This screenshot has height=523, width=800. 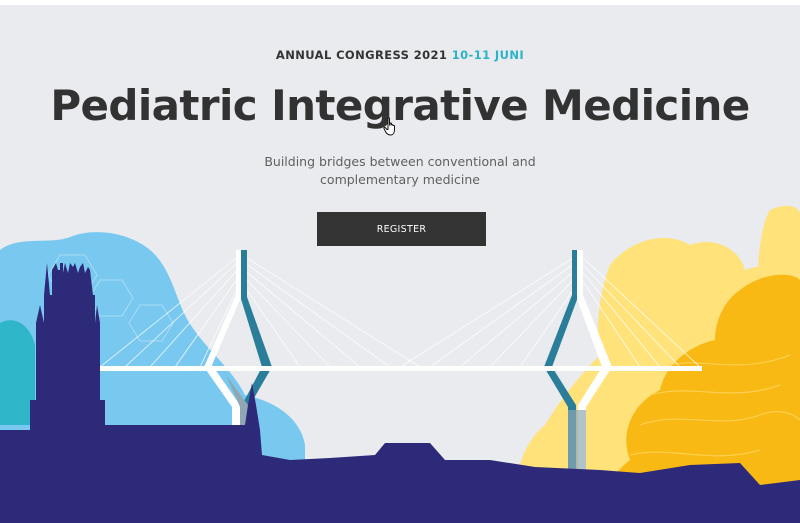 I want to click on event-eyebrow: ANNUAL CONGRESS 2021 10-11 JUNI, so click(x=400, y=55).